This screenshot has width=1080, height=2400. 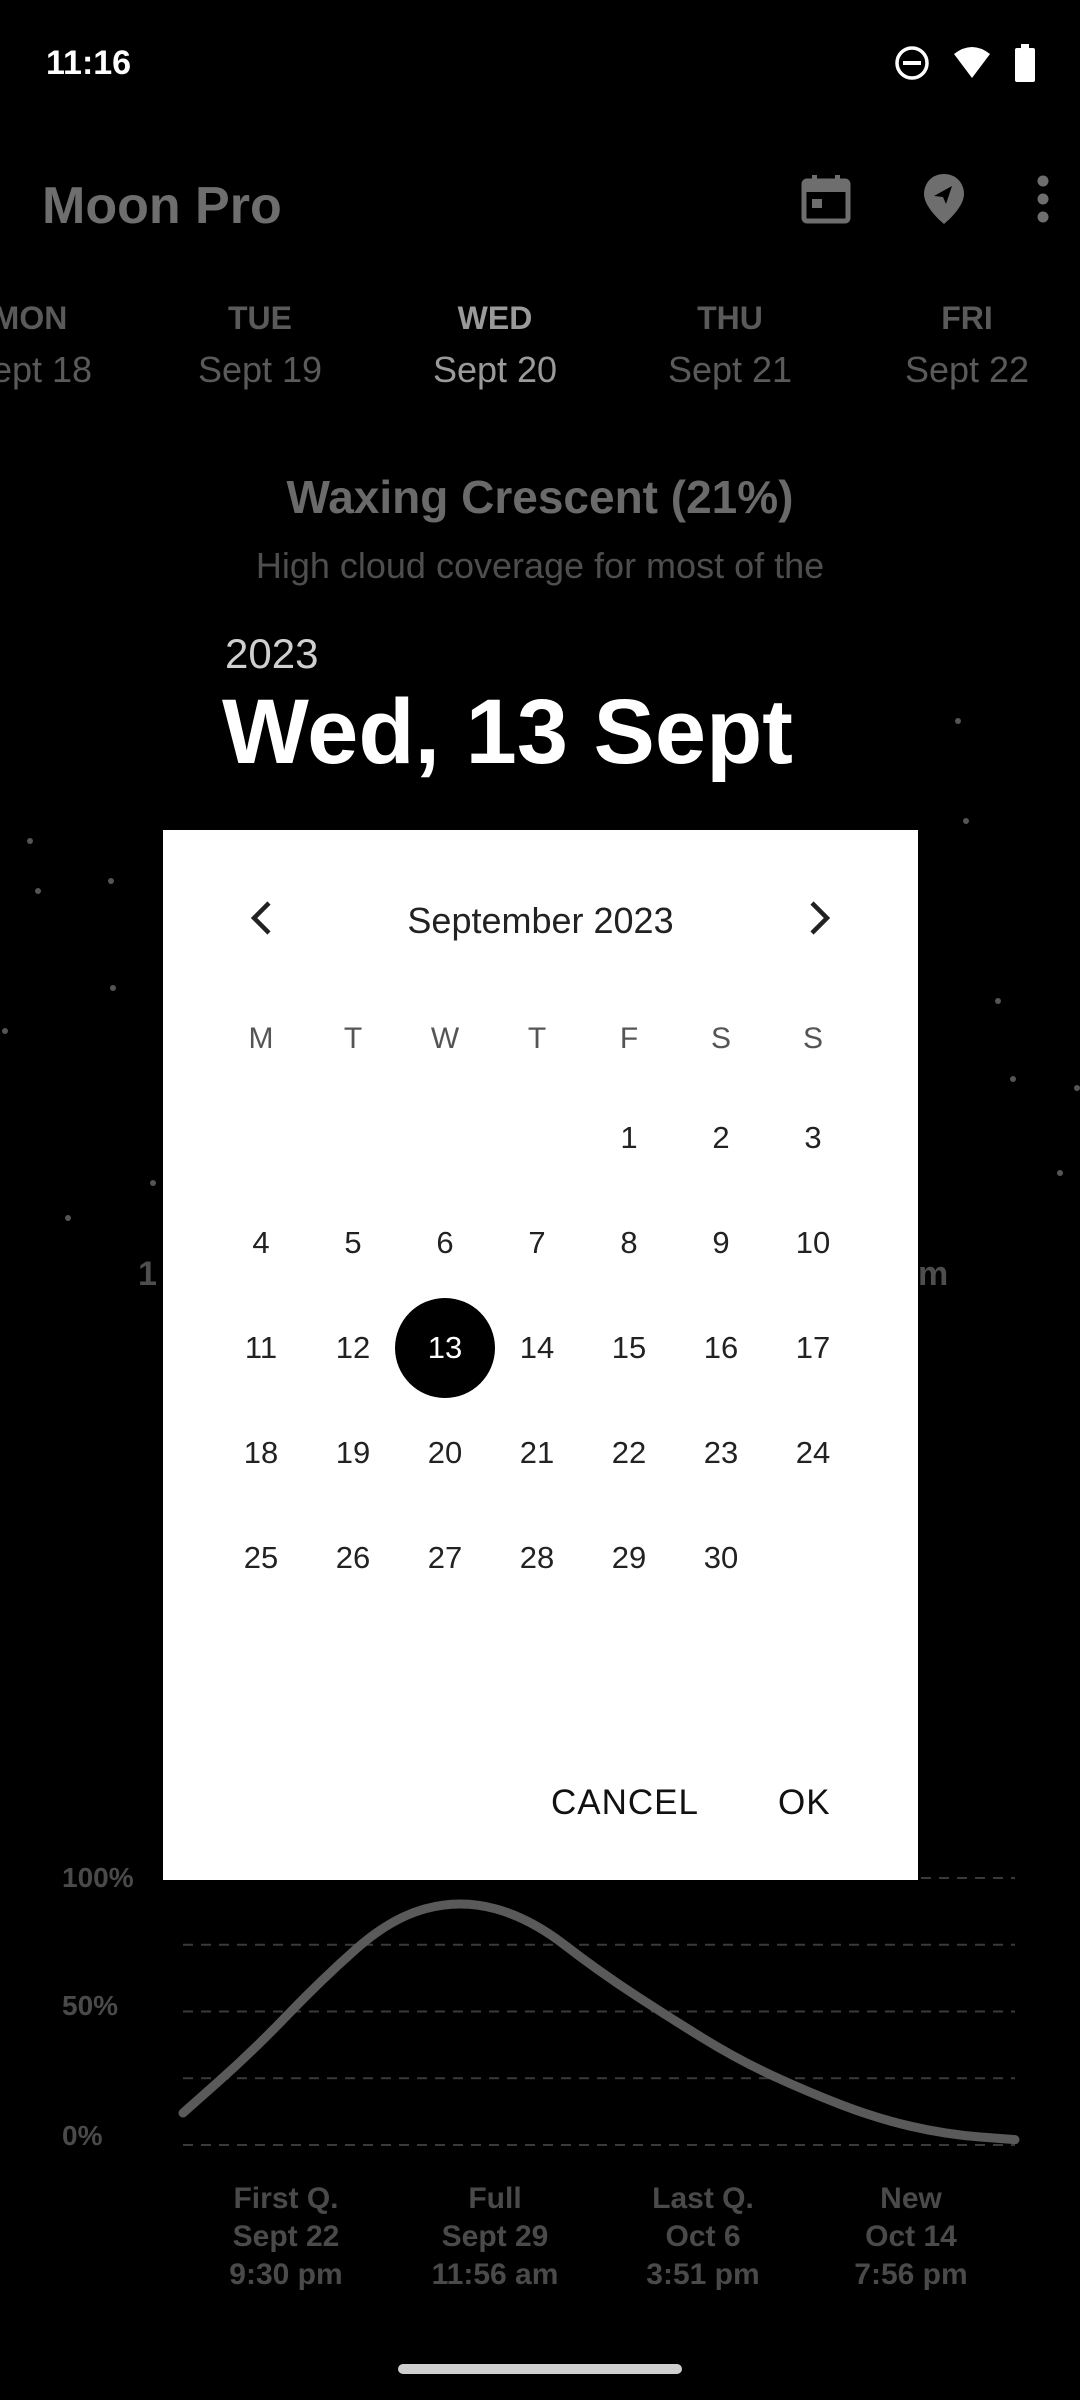 I want to click on day-weekday: WED, so click(x=495, y=318).